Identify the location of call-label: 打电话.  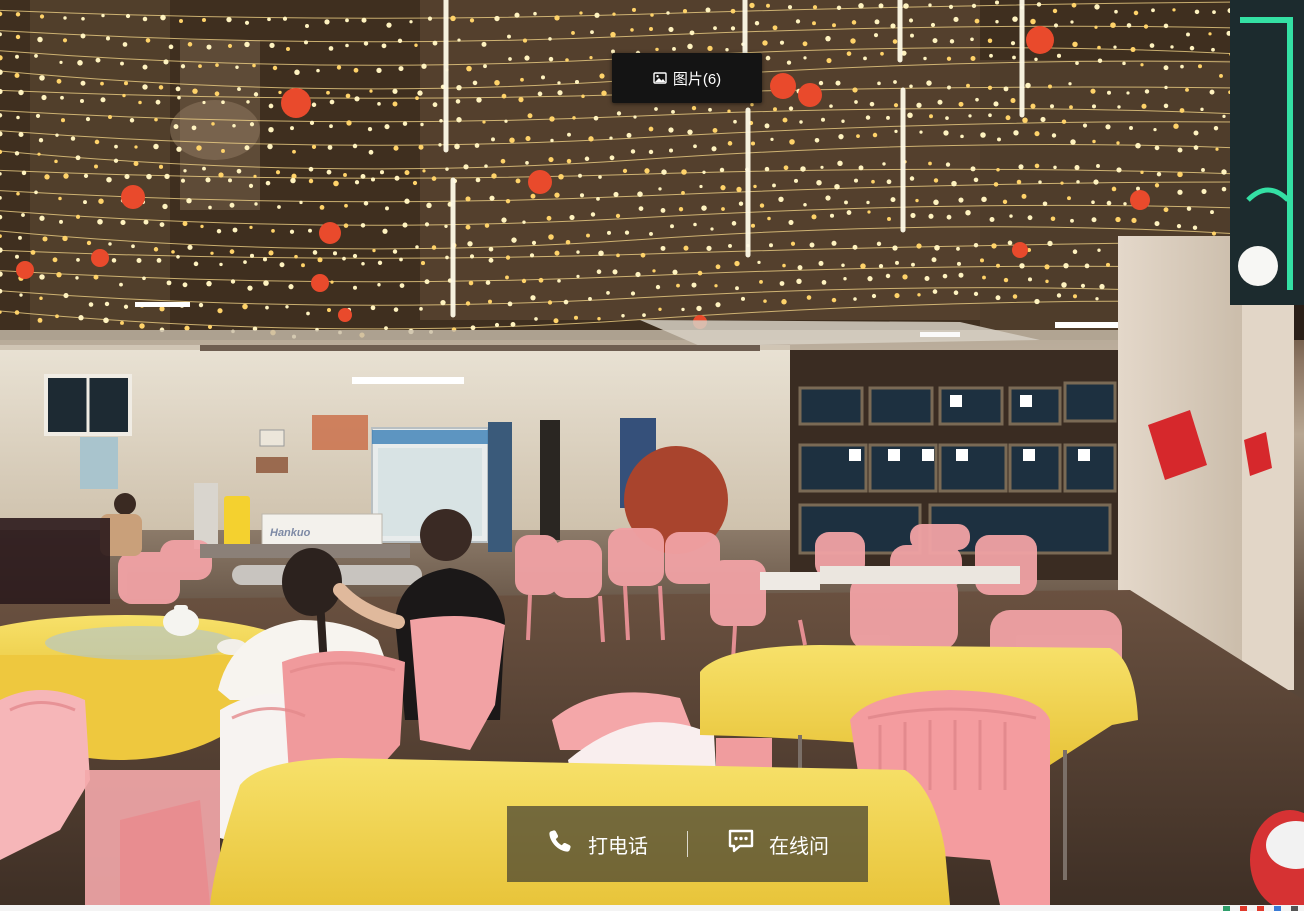
(618, 846).